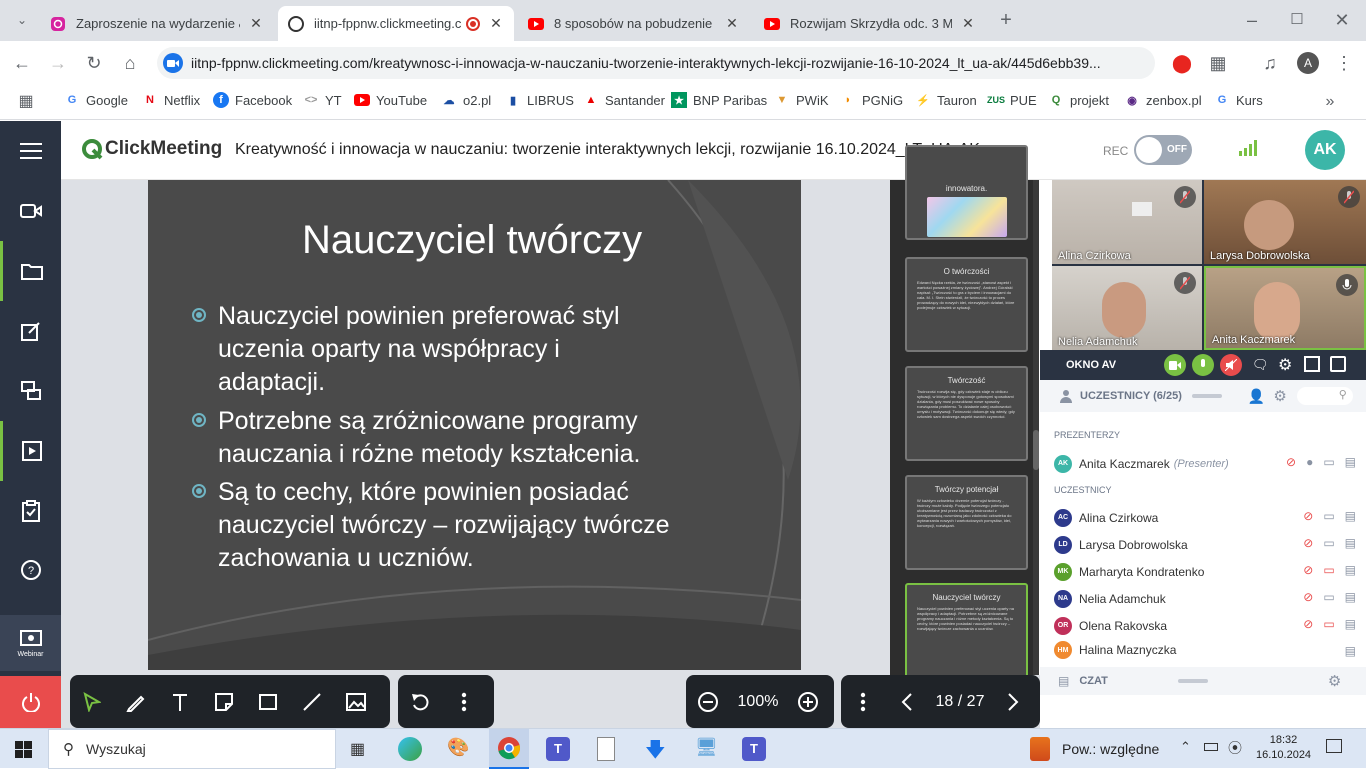 This screenshot has width=1366, height=769. What do you see at coordinates (1012, 100) in the screenshot?
I see `bookmark-pue: ZUS PUE` at bounding box center [1012, 100].